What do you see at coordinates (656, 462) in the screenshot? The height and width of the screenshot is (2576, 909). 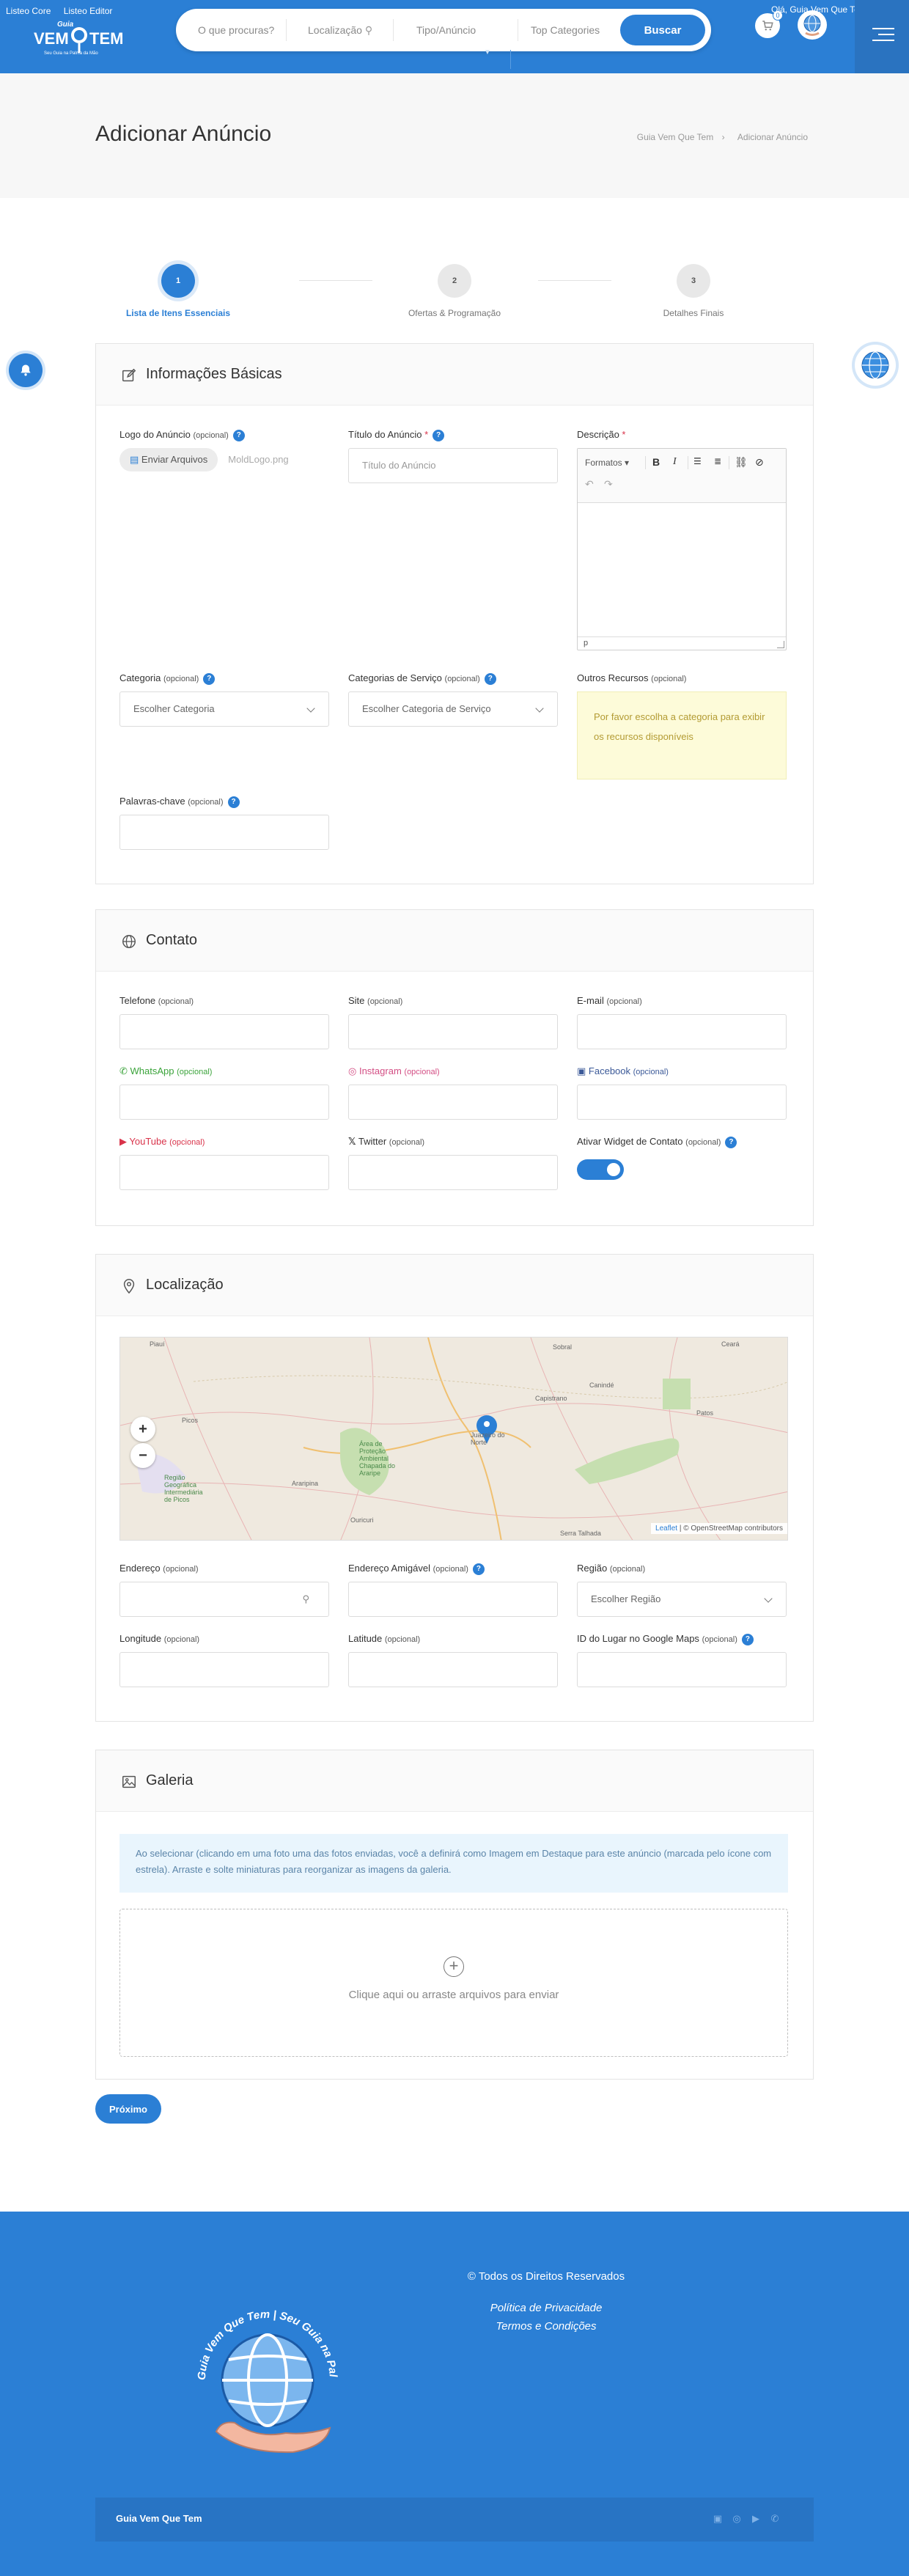 I see `bold-icon: B` at bounding box center [656, 462].